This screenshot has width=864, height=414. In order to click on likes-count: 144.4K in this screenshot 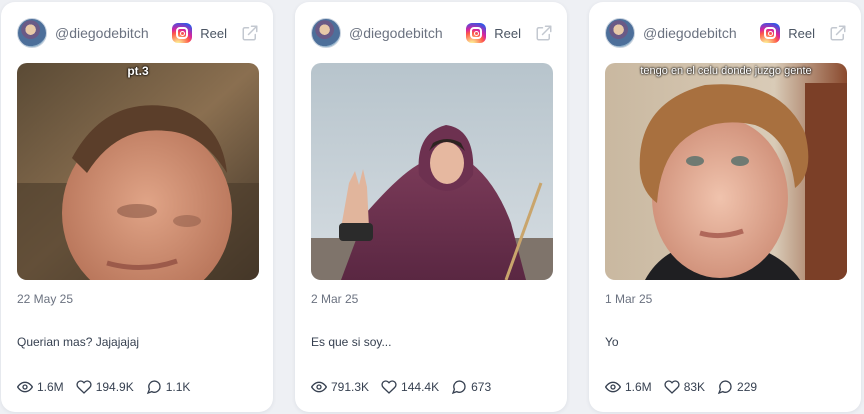, I will do `click(420, 387)`.